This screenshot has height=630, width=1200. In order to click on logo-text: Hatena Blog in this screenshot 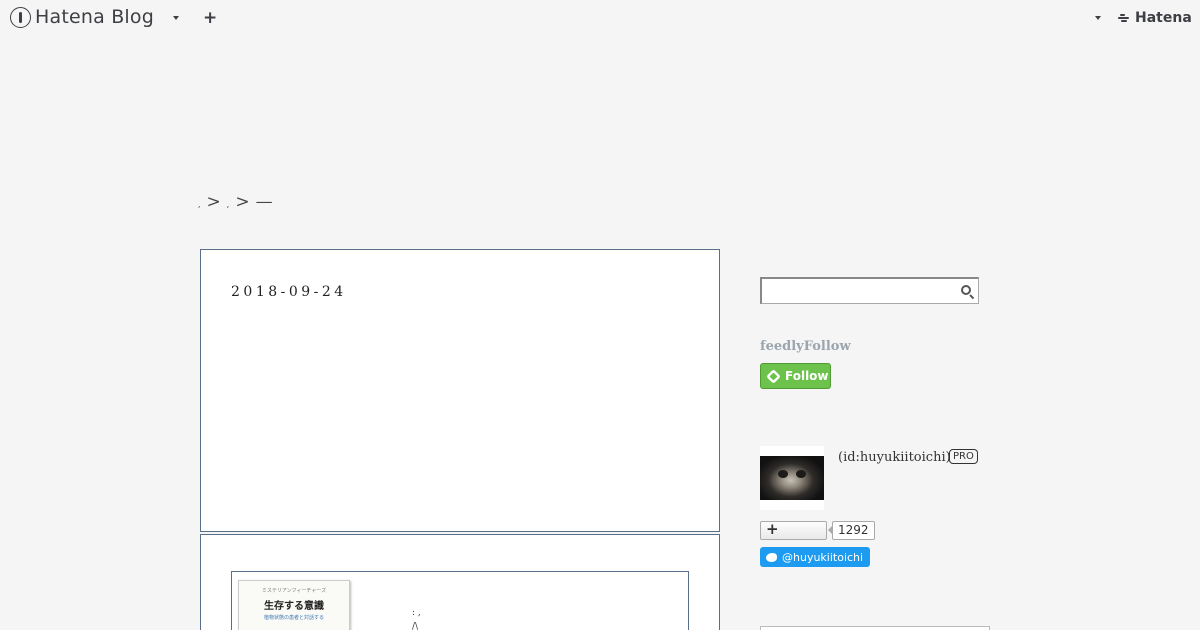, I will do `click(94, 17)`.